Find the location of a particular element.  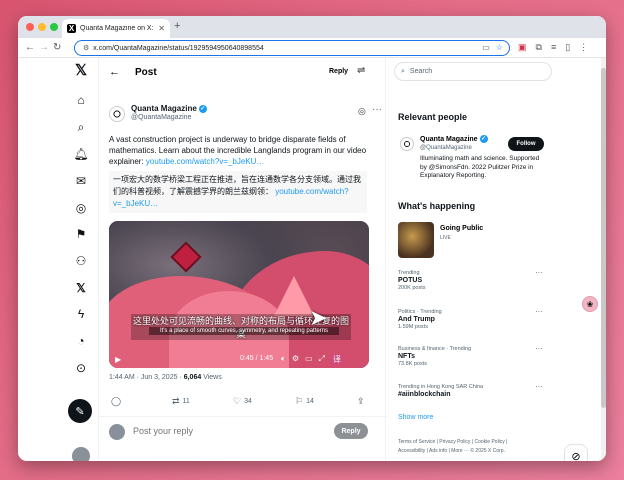

cast-icon: ▭ is located at coordinates (486, 47).